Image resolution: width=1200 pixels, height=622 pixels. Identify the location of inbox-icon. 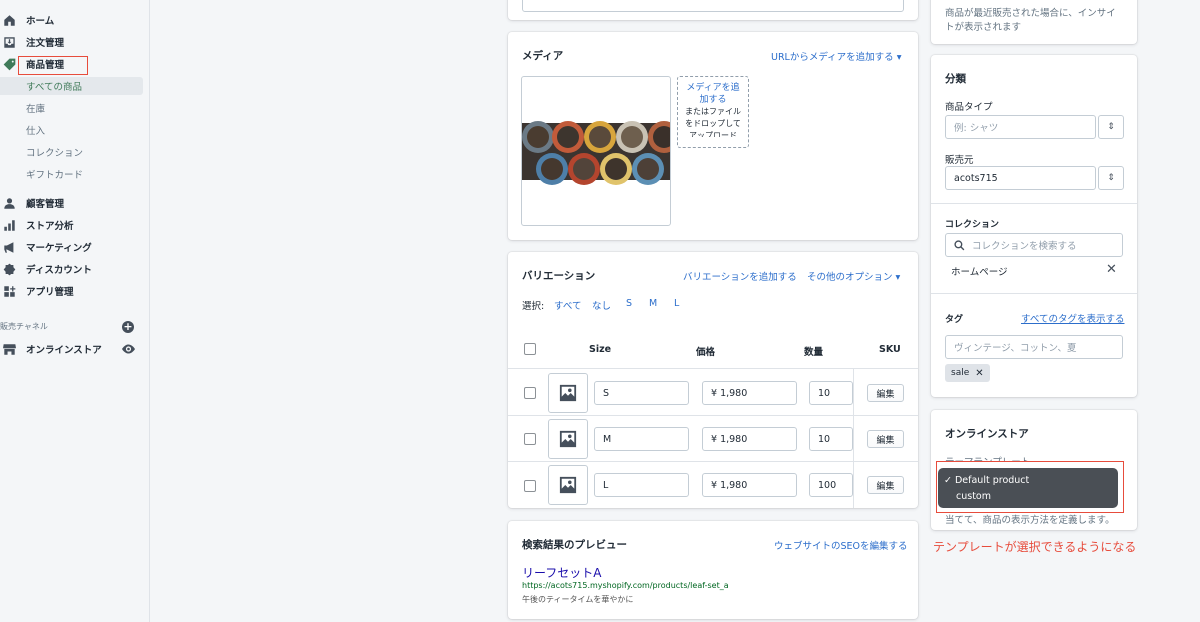
(9, 42).